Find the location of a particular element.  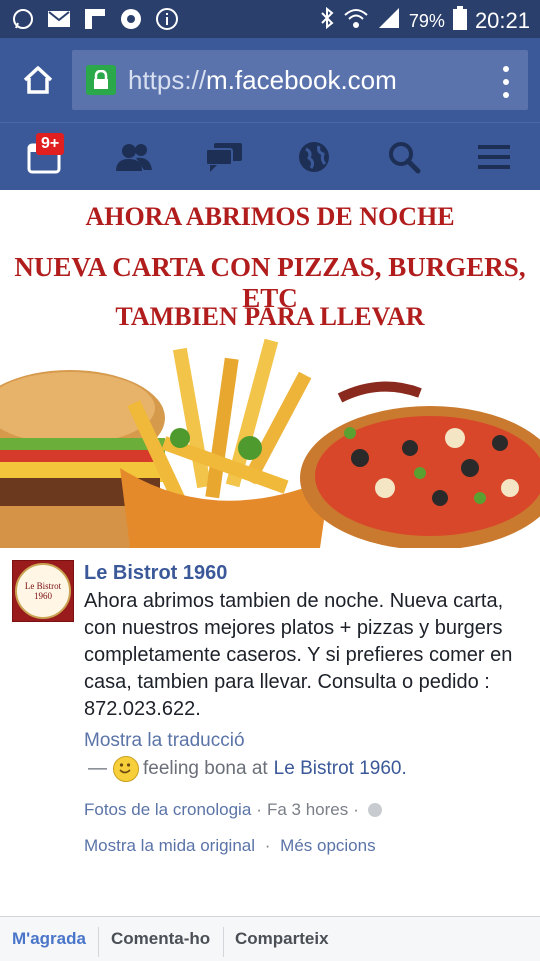

menu-icon is located at coordinates (494, 157).